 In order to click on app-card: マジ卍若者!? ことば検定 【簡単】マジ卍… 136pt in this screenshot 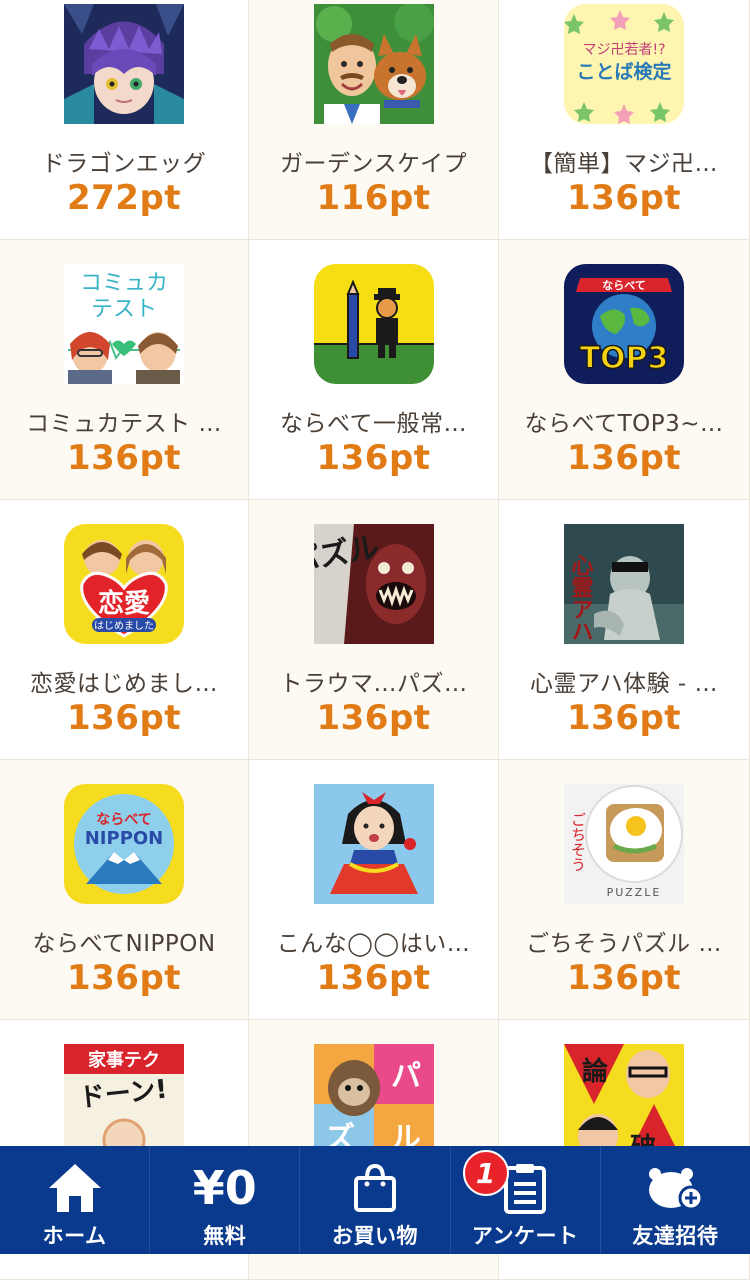, I will do `click(624, 120)`.